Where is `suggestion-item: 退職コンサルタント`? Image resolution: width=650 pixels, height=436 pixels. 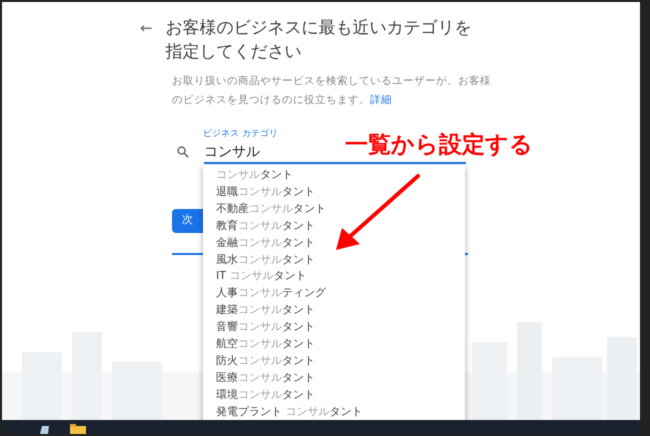 suggestion-item: 退職コンサルタント is located at coordinates (334, 192).